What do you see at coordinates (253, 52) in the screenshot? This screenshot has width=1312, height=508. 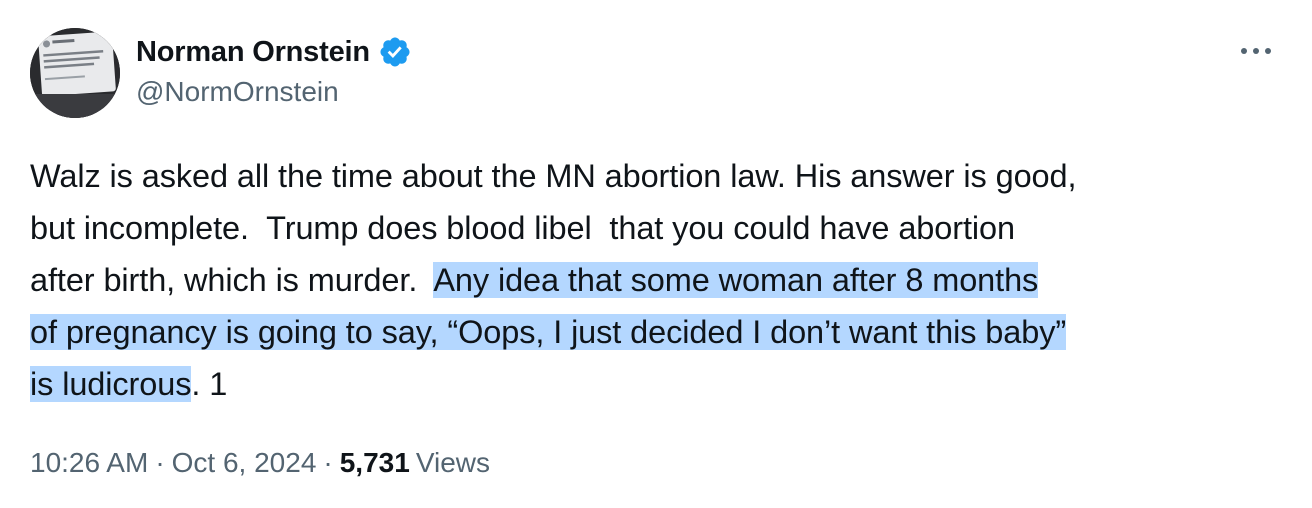 I see `display-name: Norman Ornstein` at bounding box center [253, 52].